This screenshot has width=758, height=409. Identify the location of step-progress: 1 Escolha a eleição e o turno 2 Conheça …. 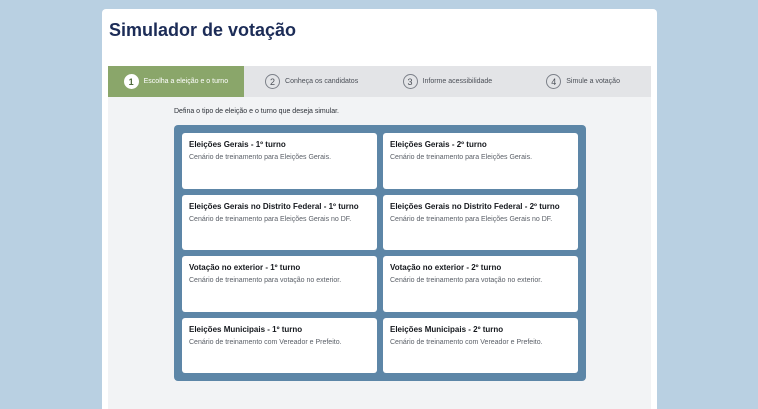
(379, 81).